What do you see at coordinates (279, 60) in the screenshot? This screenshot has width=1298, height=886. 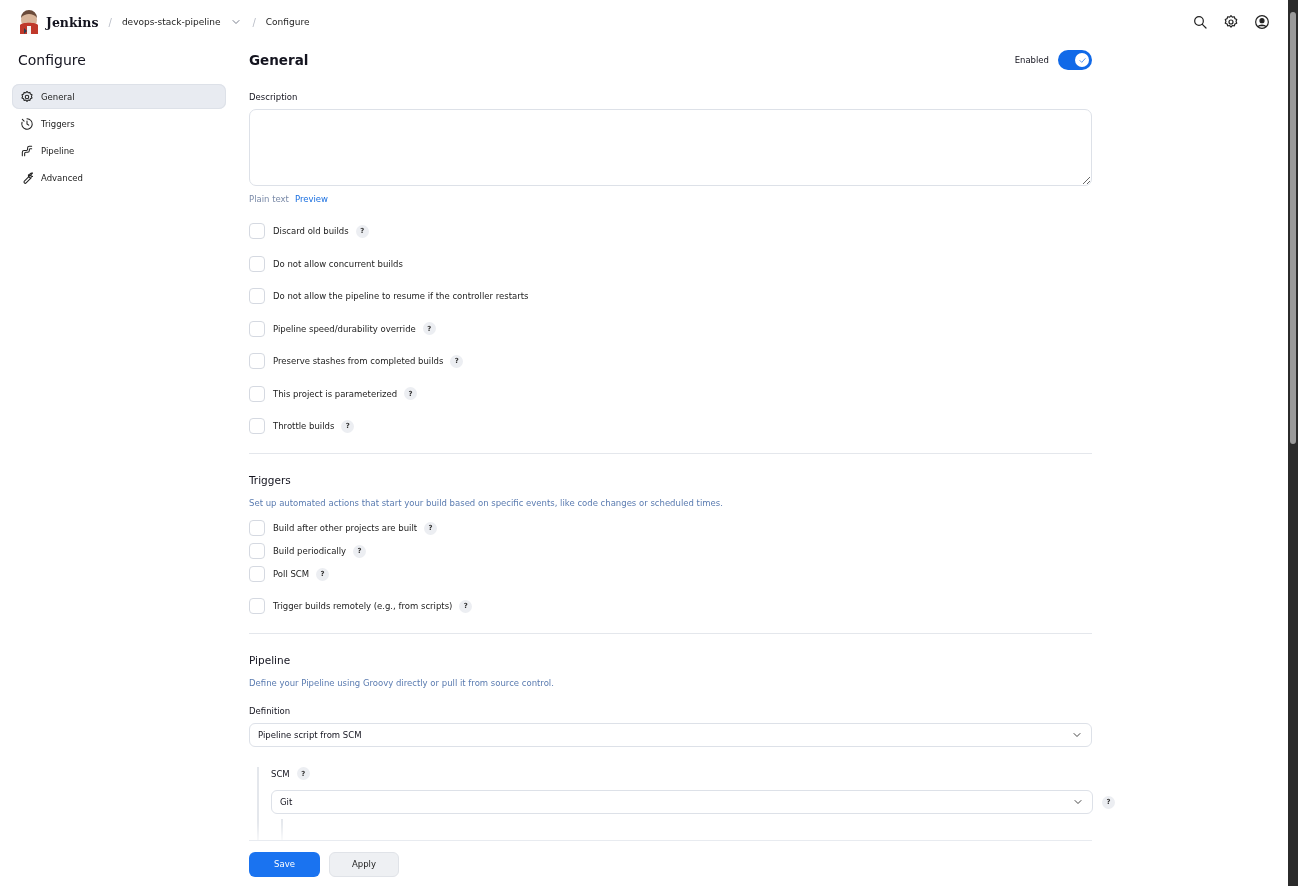 I see `section-title: General` at bounding box center [279, 60].